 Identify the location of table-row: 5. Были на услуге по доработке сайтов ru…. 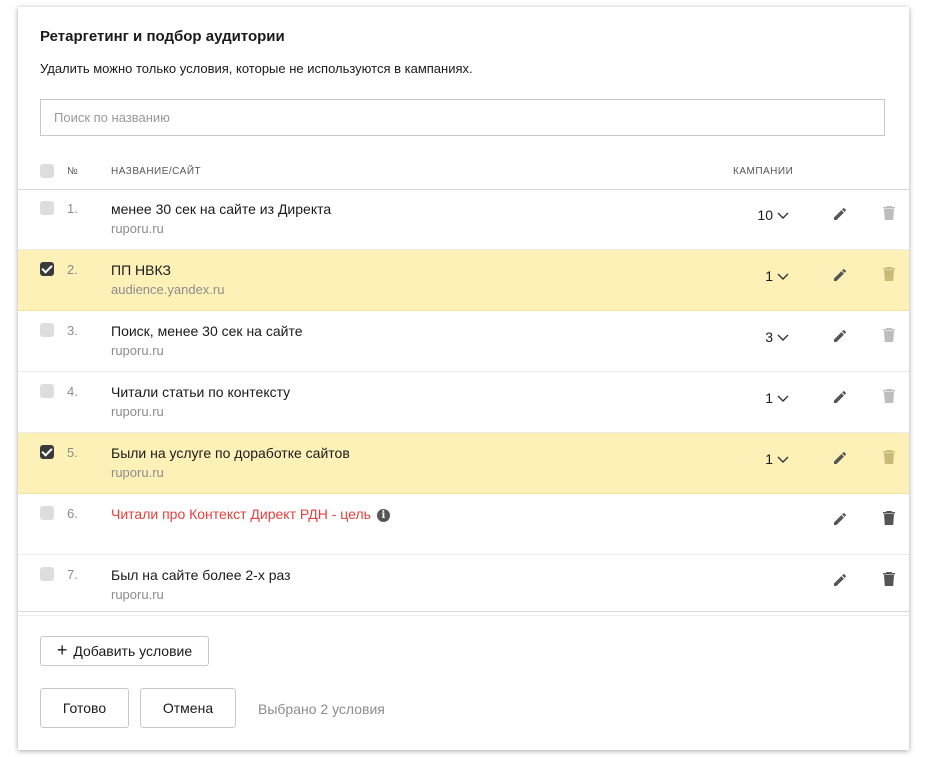
(463, 463).